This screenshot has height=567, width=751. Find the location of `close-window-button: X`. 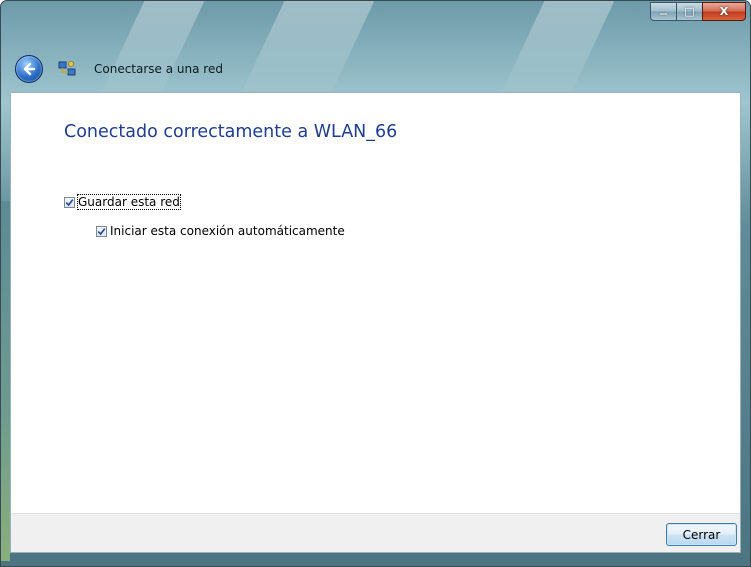

close-window-button: X is located at coordinates (724, 11).